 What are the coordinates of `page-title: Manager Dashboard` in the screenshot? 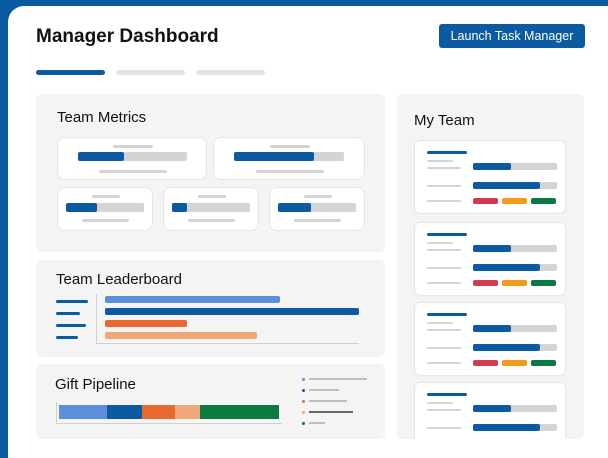 It's located at (127, 36).